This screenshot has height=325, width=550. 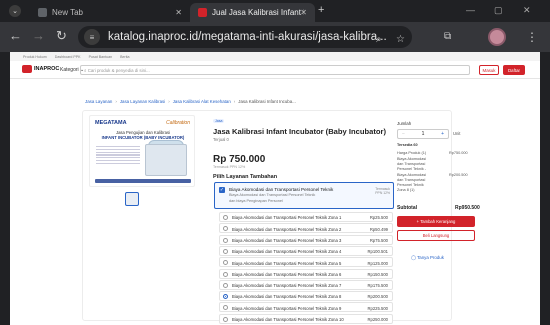 I want to click on minimize-button: —, so click(x=470, y=10).